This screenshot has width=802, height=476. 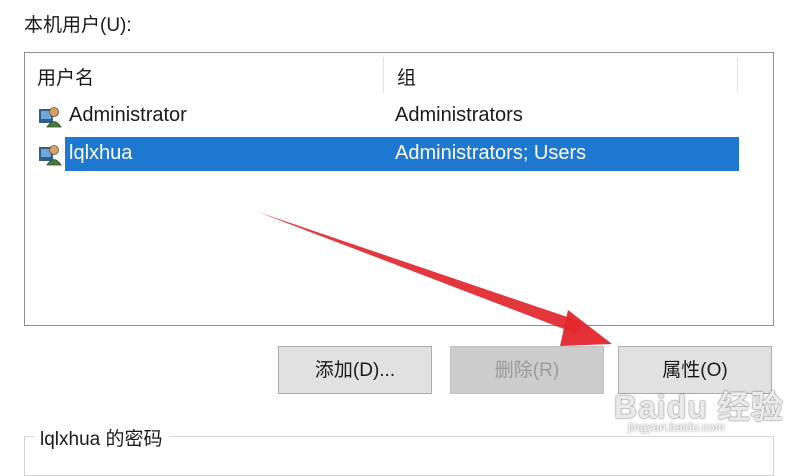 I want to click on properties-button: 属性(O), so click(x=695, y=370).